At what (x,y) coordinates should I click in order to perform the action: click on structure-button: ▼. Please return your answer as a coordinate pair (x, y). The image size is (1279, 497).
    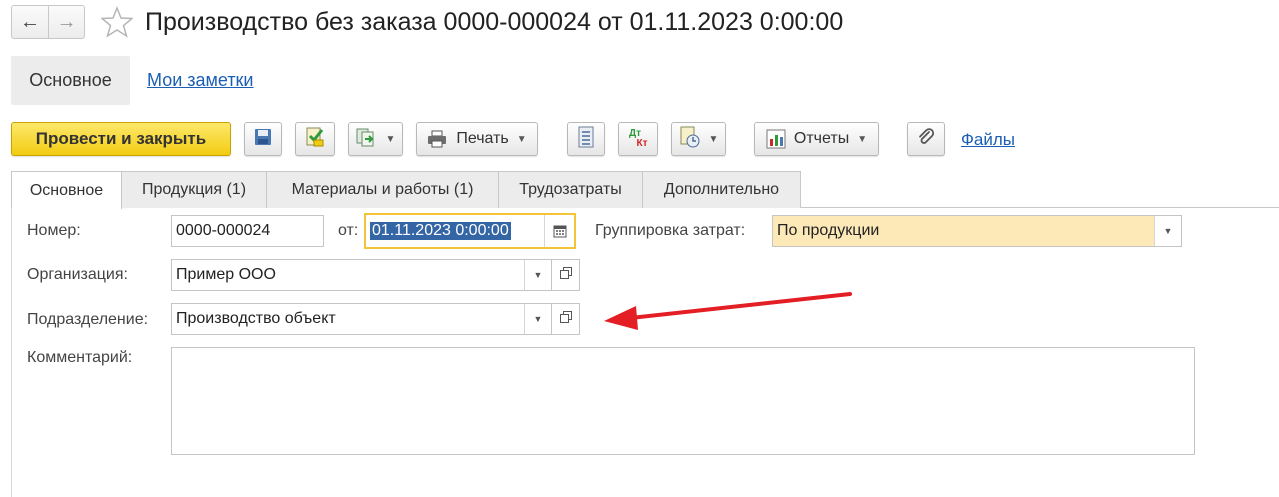
    Looking at the image, I should click on (698, 139).